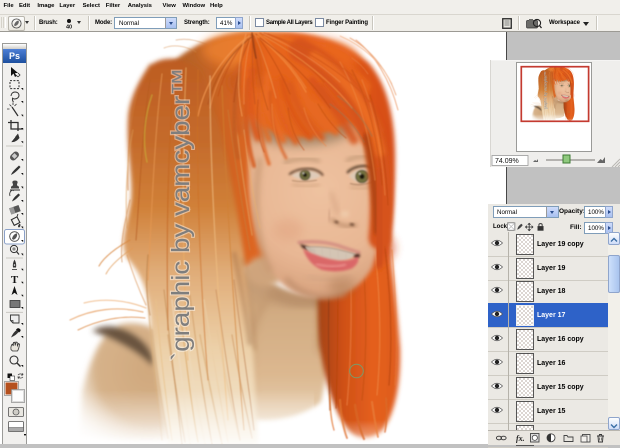  I want to click on svg-text: fx., so click(520, 438).